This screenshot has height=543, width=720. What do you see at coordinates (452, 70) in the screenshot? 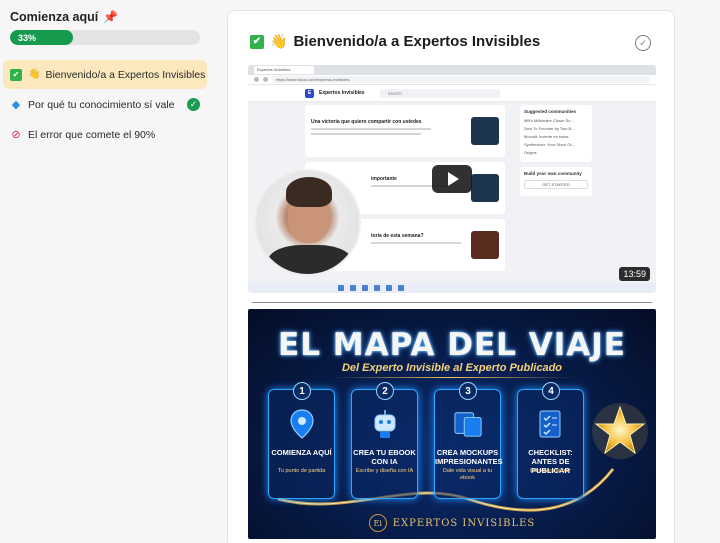
I see `video-browser-tabs: Expertos Invisibles` at bounding box center [452, 70].